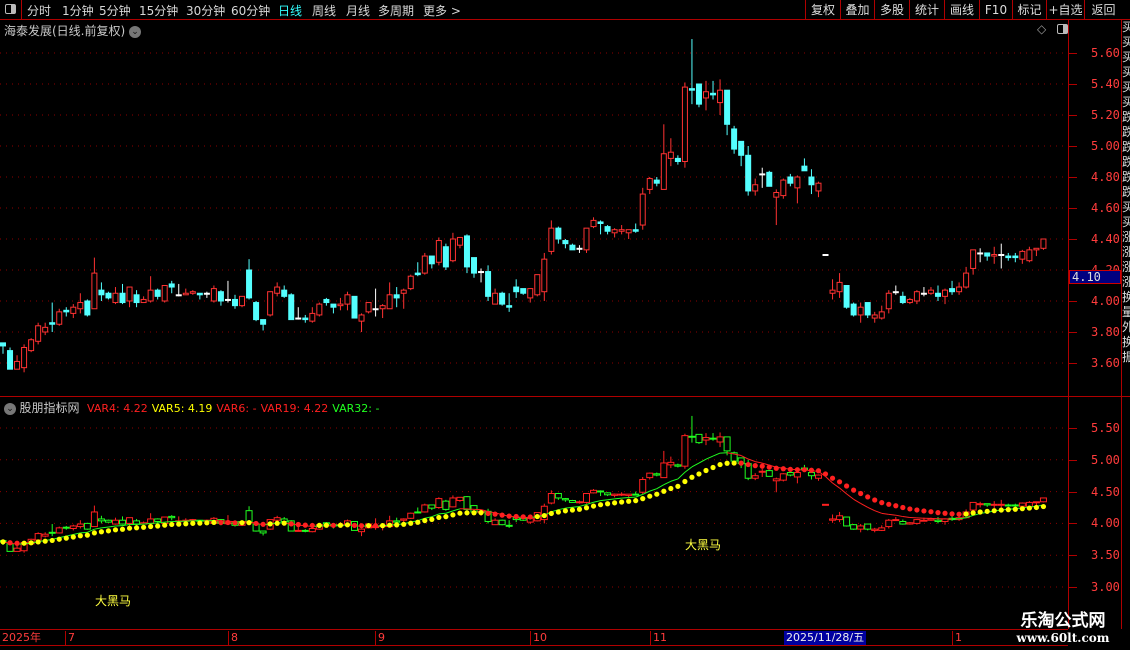 The height and width of the screenshot is (650, 1130). What do you see at coordinates (891, 10) in the screenshot?
I see `toolbar-button: 多股` at bounding box center [891, 10].